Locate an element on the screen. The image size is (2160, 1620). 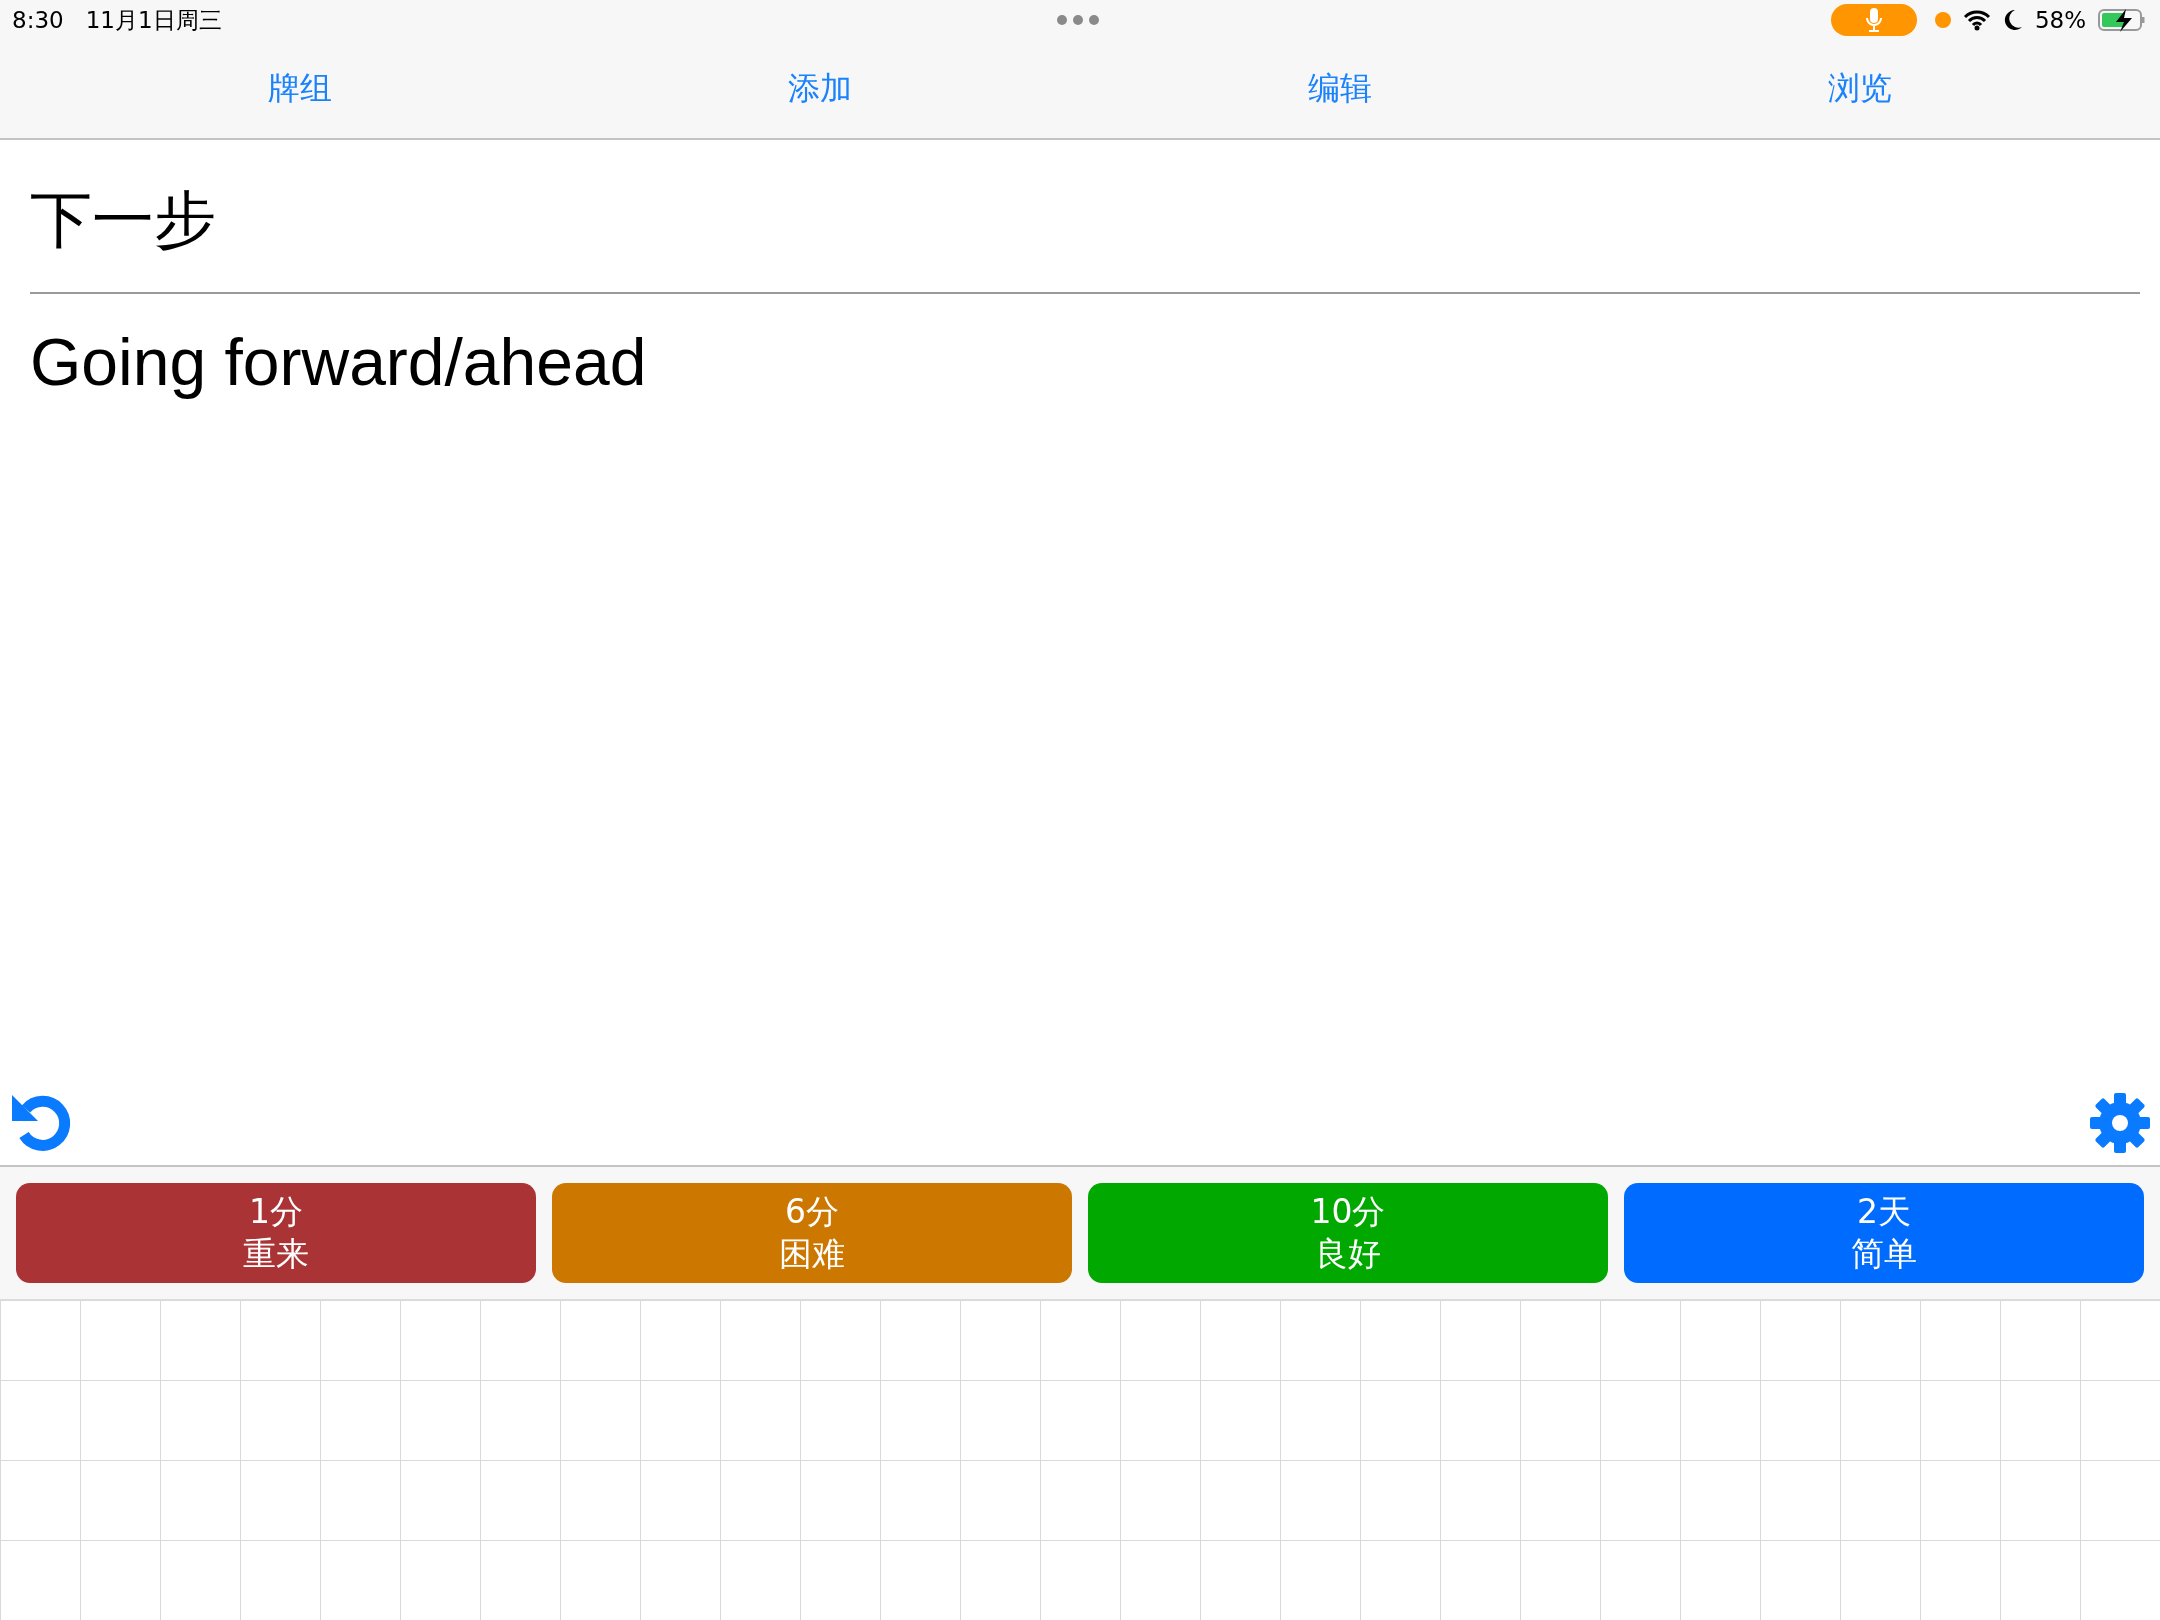
toolbar-link: 牌组 is located at coordinates (300, 89).